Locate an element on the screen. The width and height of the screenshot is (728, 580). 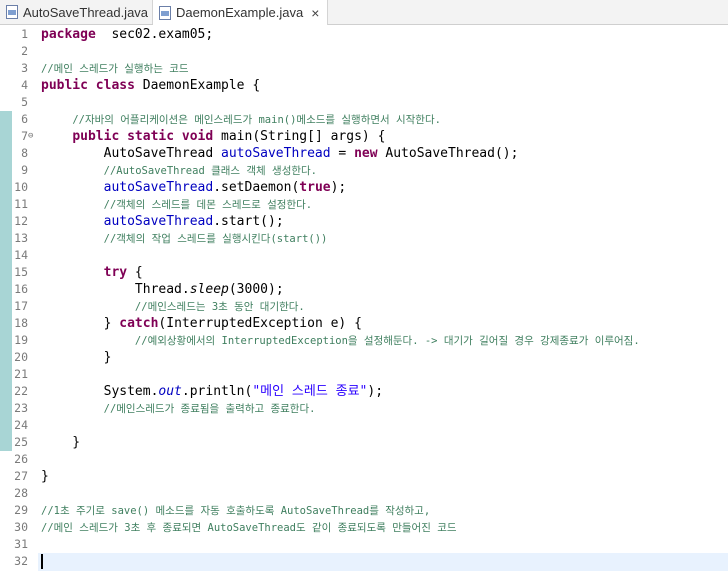
code-token: //객체의 작업 스레드를 실행시킨다(start()) is located at coordinates (215, 239).